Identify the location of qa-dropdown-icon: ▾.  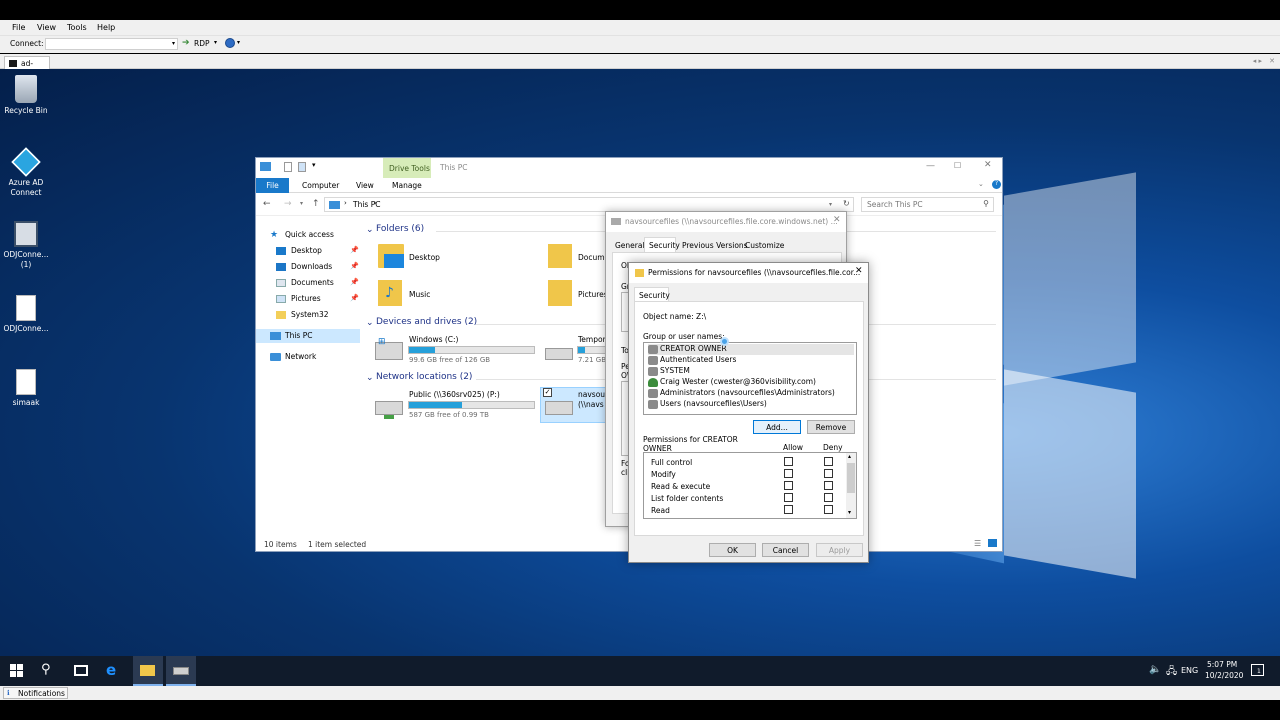
(314, 165).